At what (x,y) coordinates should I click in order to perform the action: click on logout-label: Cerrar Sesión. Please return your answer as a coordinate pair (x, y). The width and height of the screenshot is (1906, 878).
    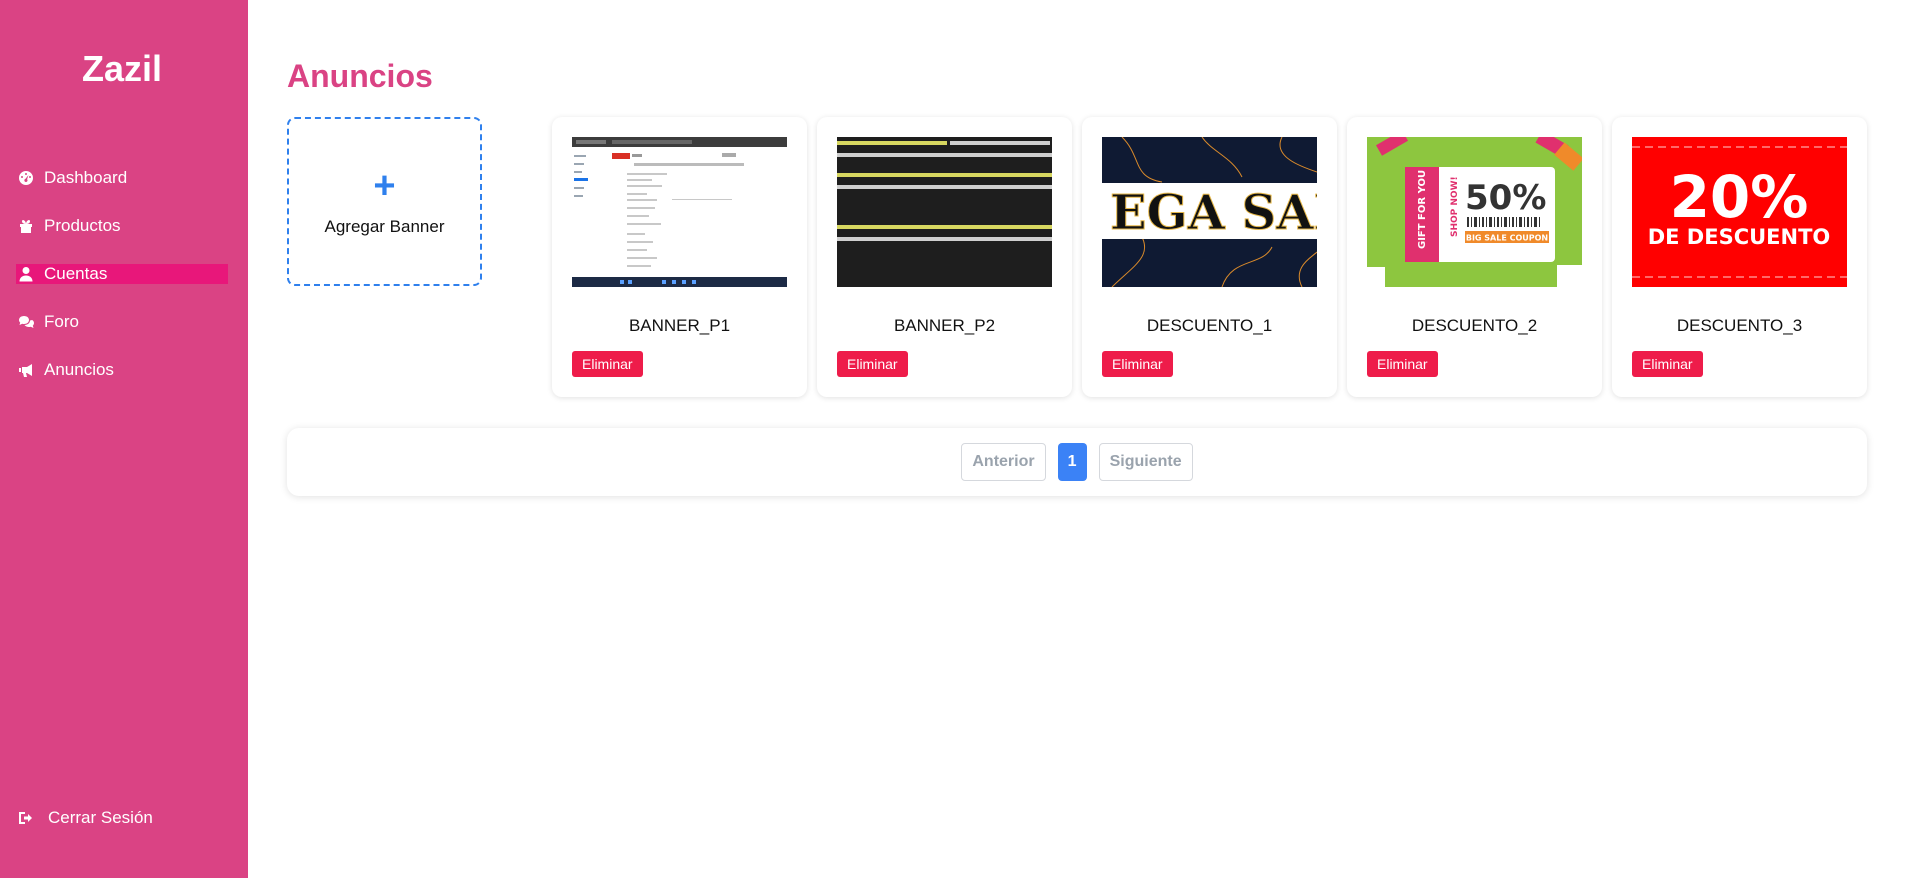
    Looking at the image, I should click on (100, 817).